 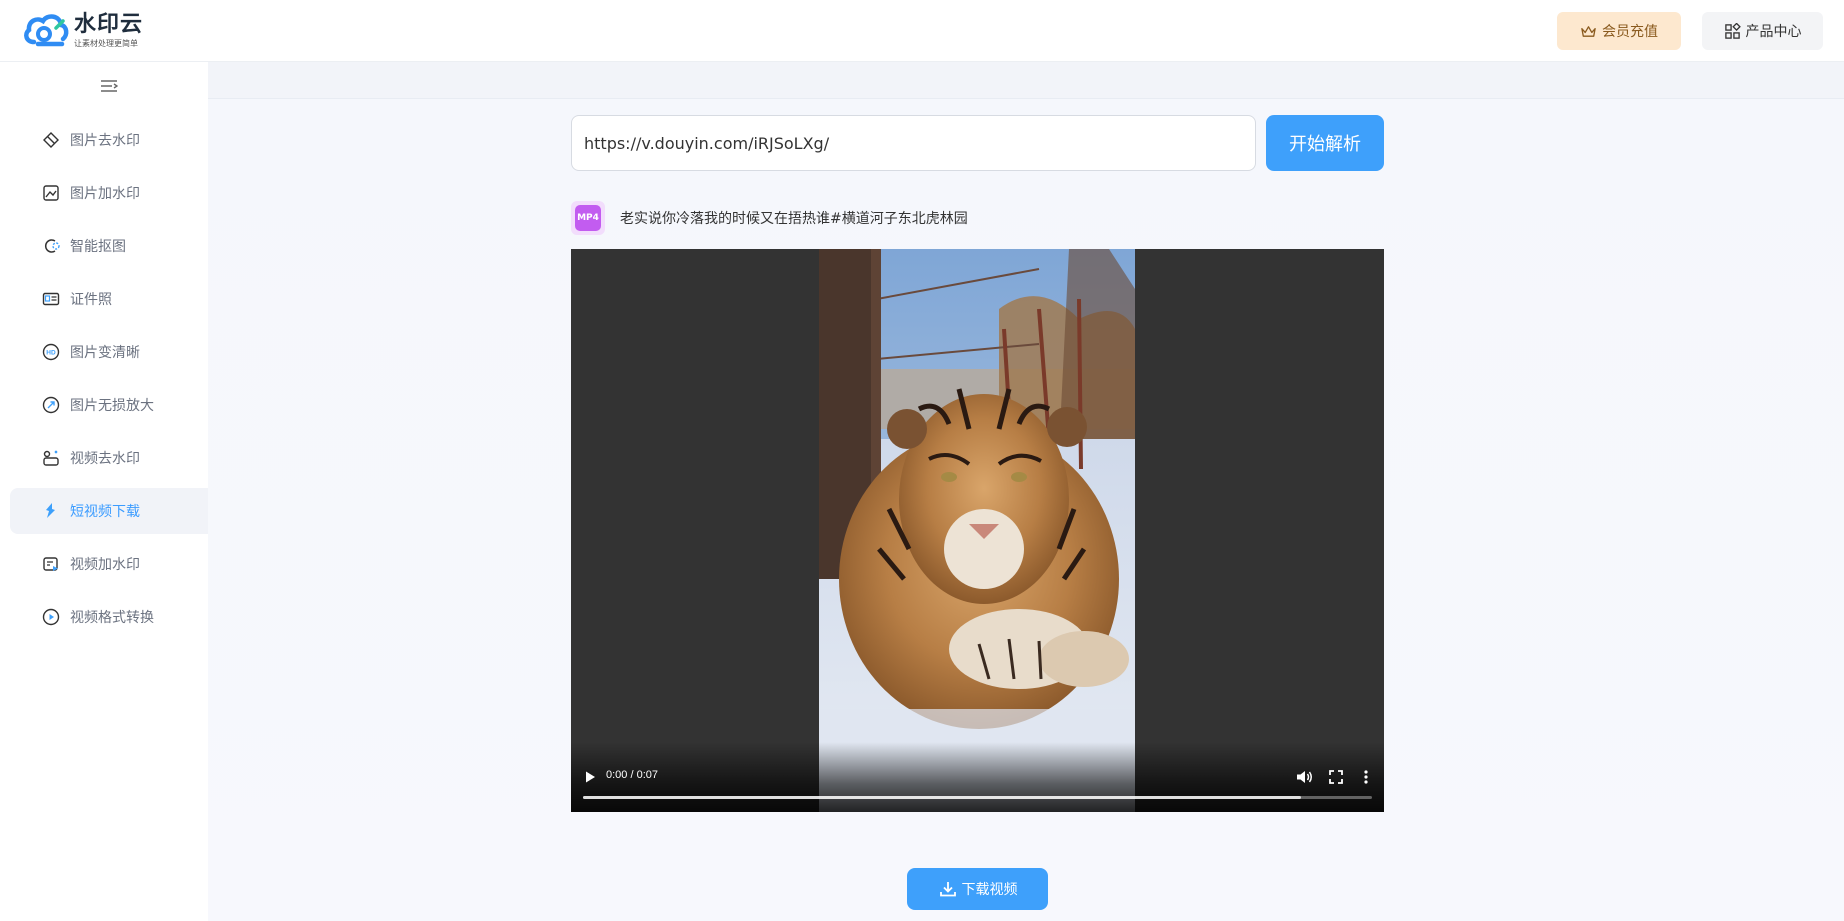 I want to click on top-header: 水印云 让素材处理更简单 会员充值 产品中心, so click(x=922, y=31).